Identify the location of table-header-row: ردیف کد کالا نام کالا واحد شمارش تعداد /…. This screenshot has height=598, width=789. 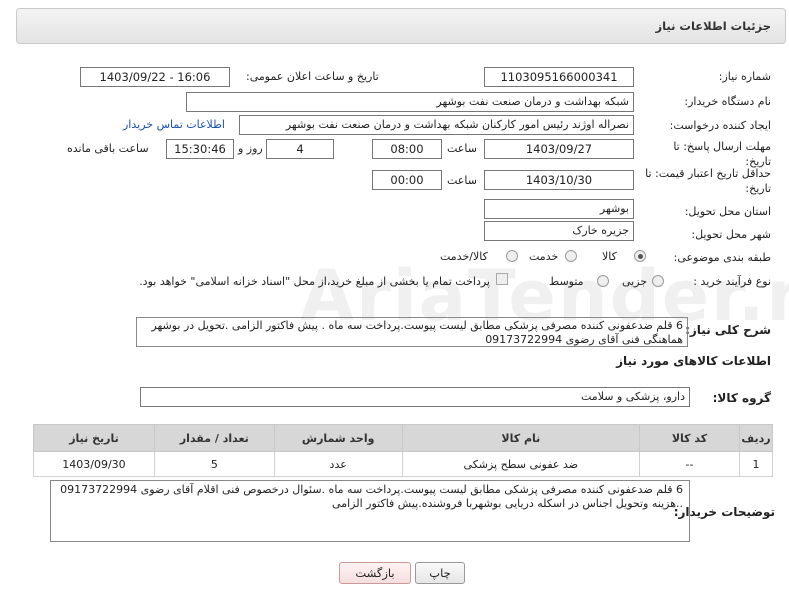
(403, 438).